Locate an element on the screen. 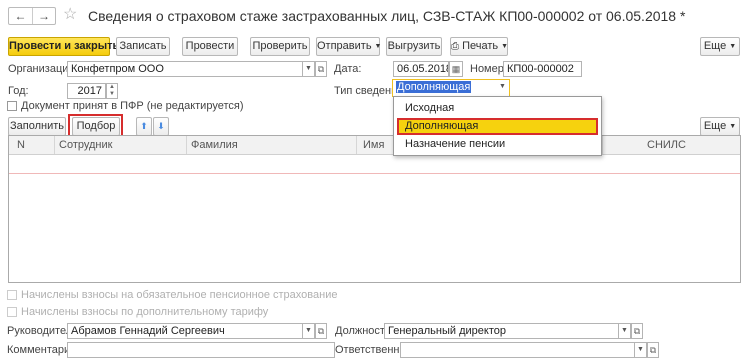  responsible-dropdown-button: ▼ is located at coordinates (641, 350).